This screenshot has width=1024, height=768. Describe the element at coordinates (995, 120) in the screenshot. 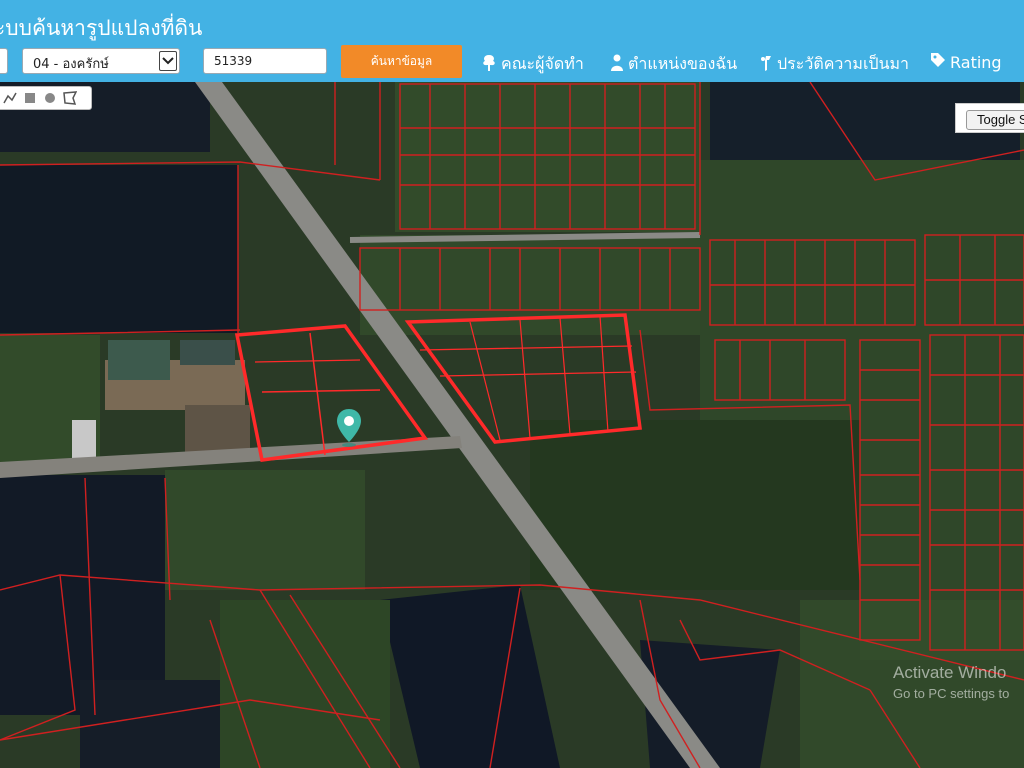

I see `toggle-button: Toggle S` at that location.